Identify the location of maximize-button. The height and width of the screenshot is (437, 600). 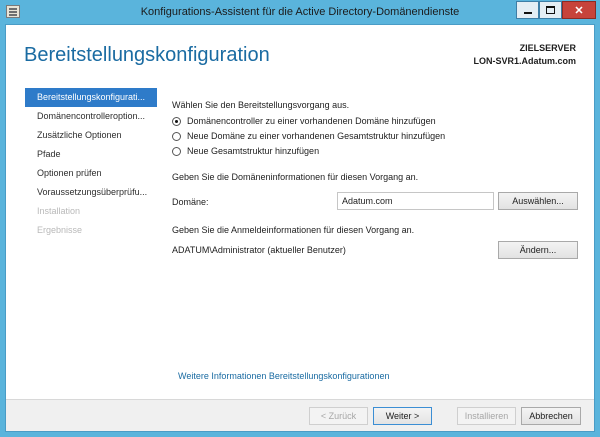
(550, 10).